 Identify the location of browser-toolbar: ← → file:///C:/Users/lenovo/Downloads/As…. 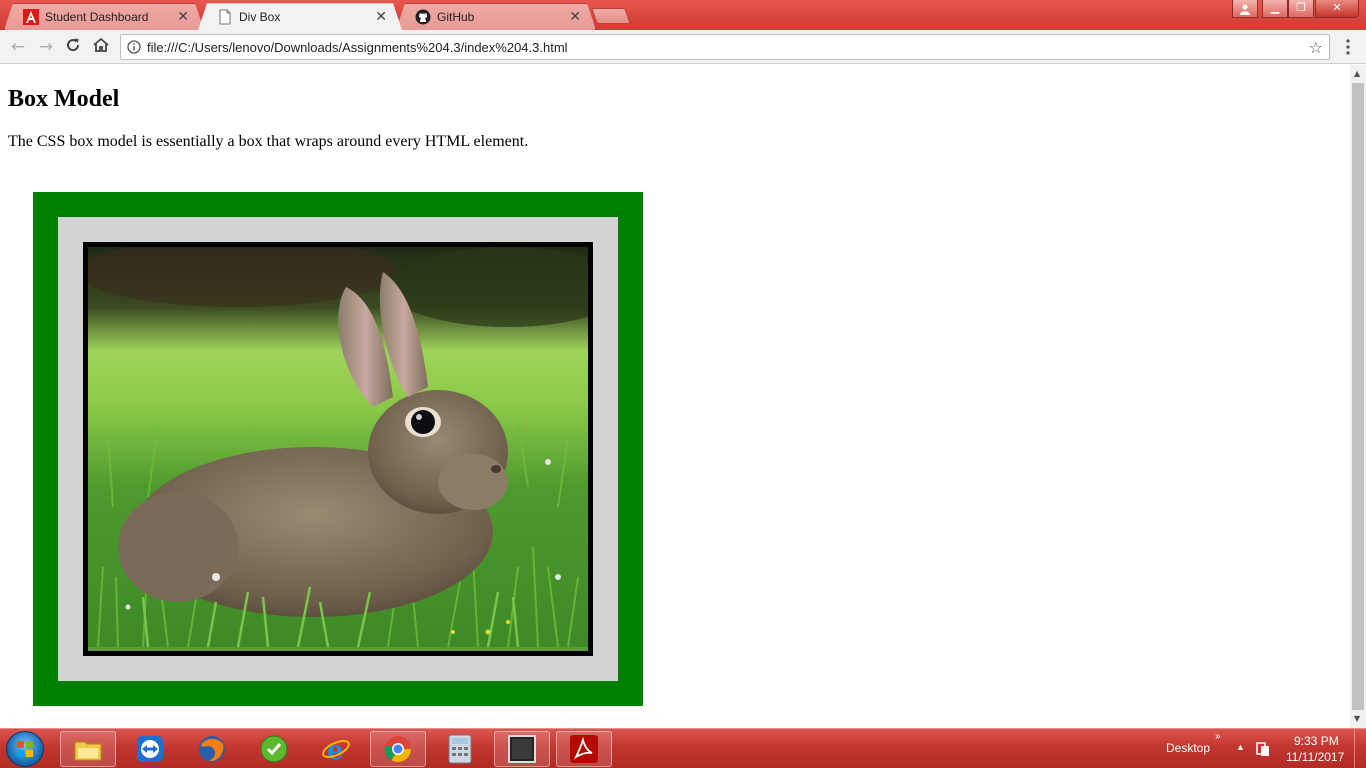
(683, 47).